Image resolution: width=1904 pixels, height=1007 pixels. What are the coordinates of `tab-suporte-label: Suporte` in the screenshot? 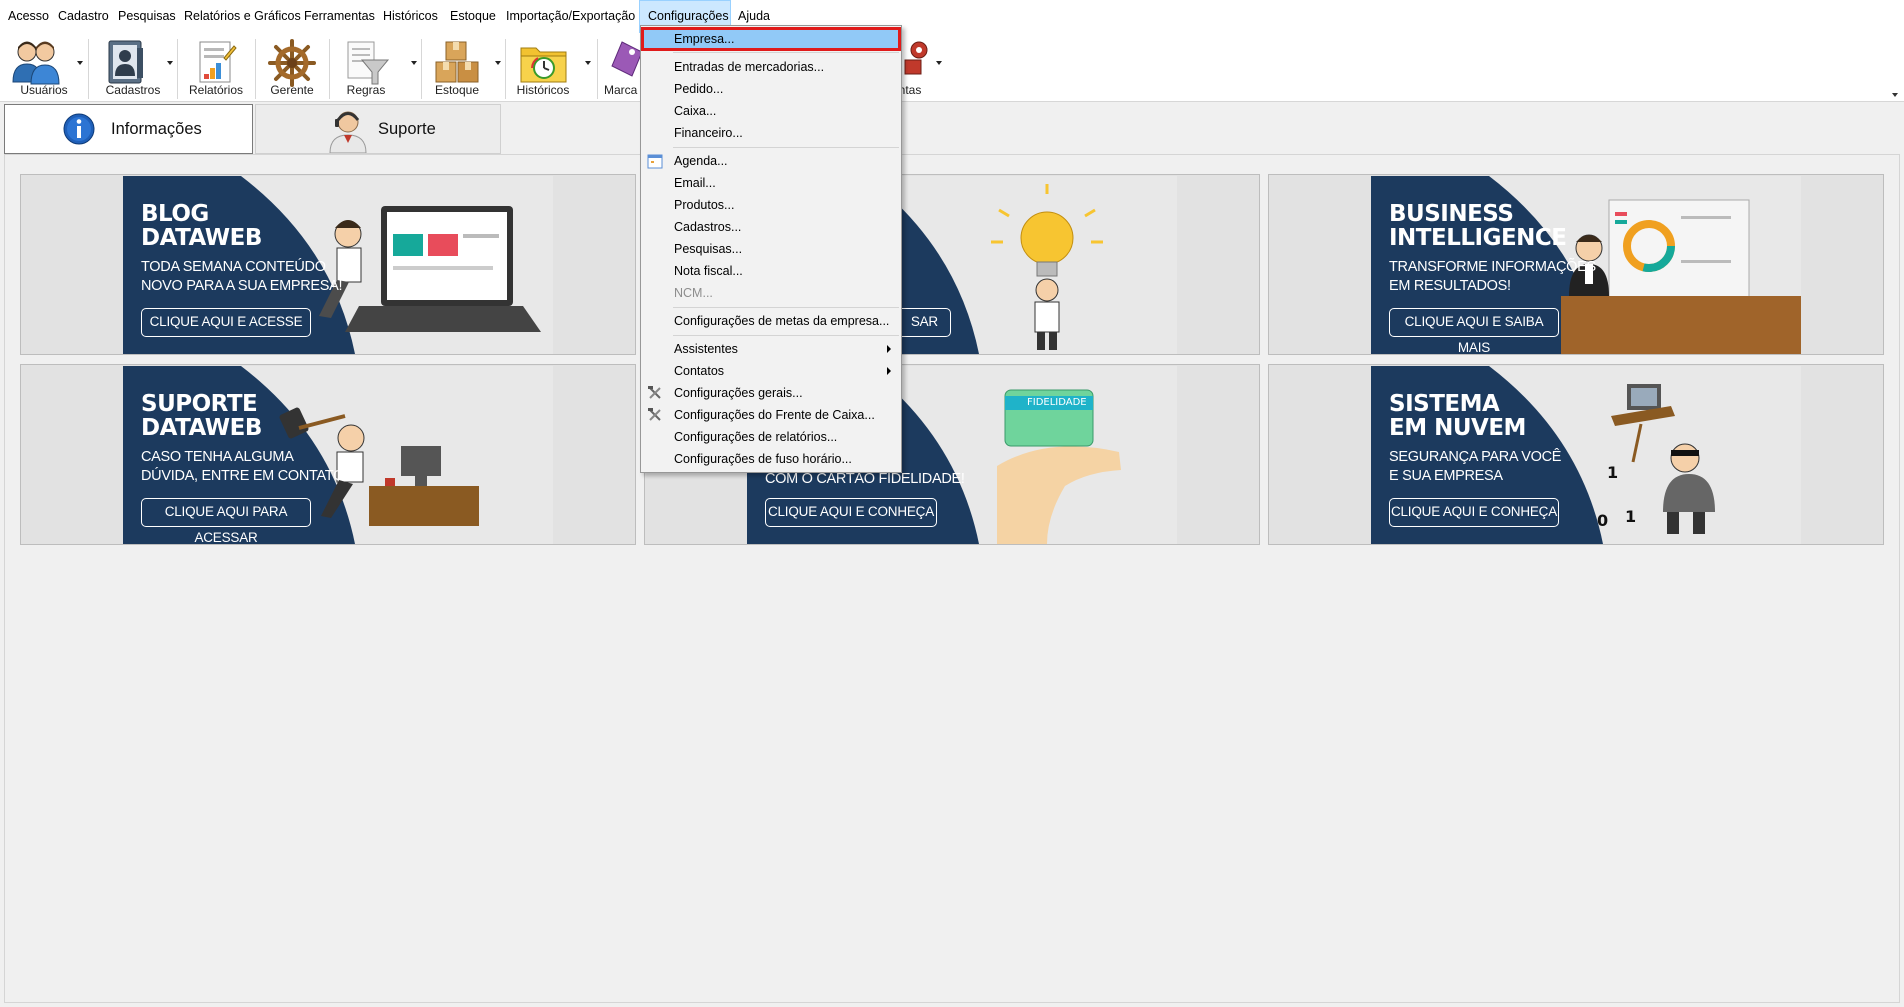 It's located at (407, 129).